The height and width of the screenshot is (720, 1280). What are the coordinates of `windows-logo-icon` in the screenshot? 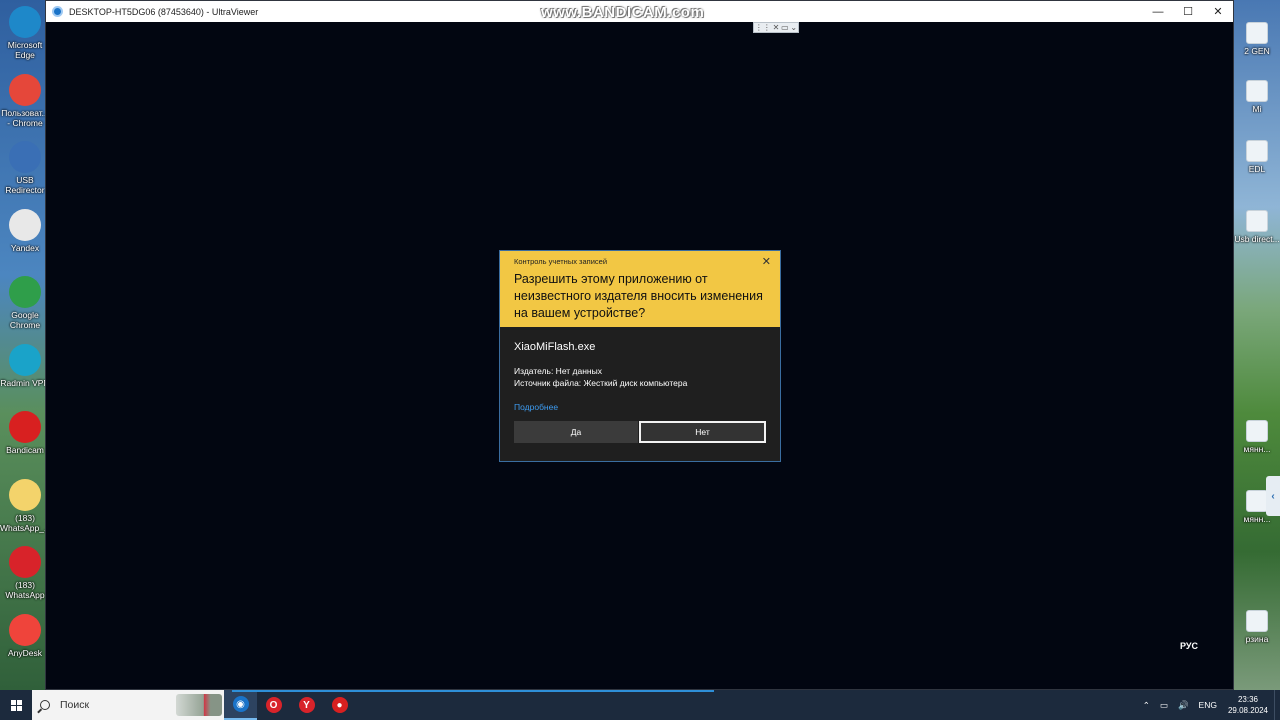 It's located at (16, 705).